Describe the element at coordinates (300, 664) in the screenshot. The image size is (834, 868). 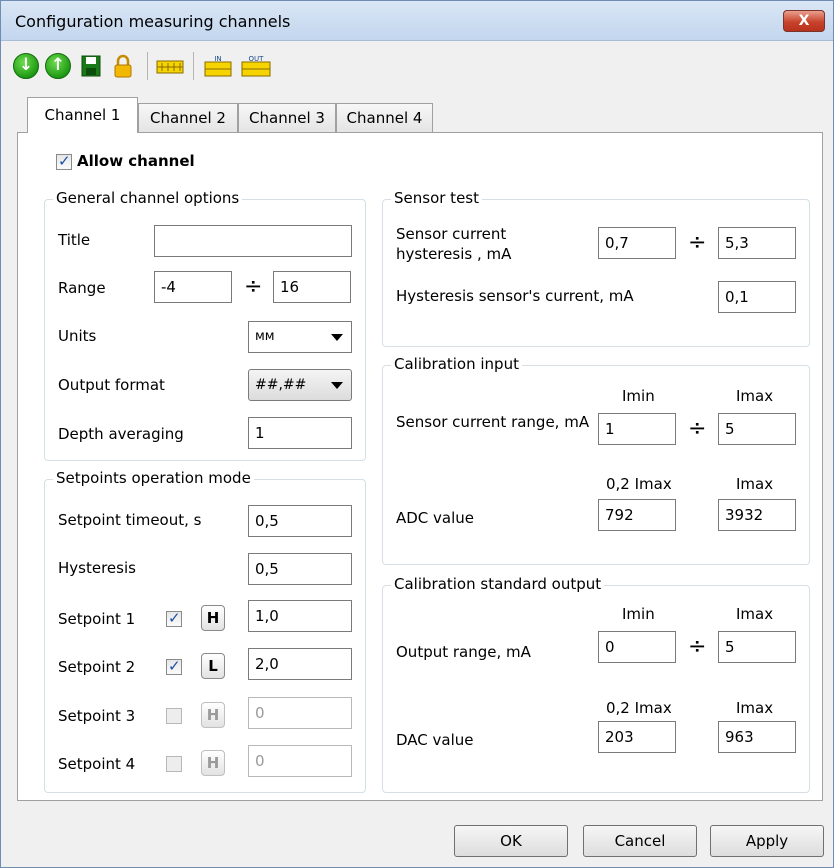
I see `setpoint-2-input: 2,0` at that location.